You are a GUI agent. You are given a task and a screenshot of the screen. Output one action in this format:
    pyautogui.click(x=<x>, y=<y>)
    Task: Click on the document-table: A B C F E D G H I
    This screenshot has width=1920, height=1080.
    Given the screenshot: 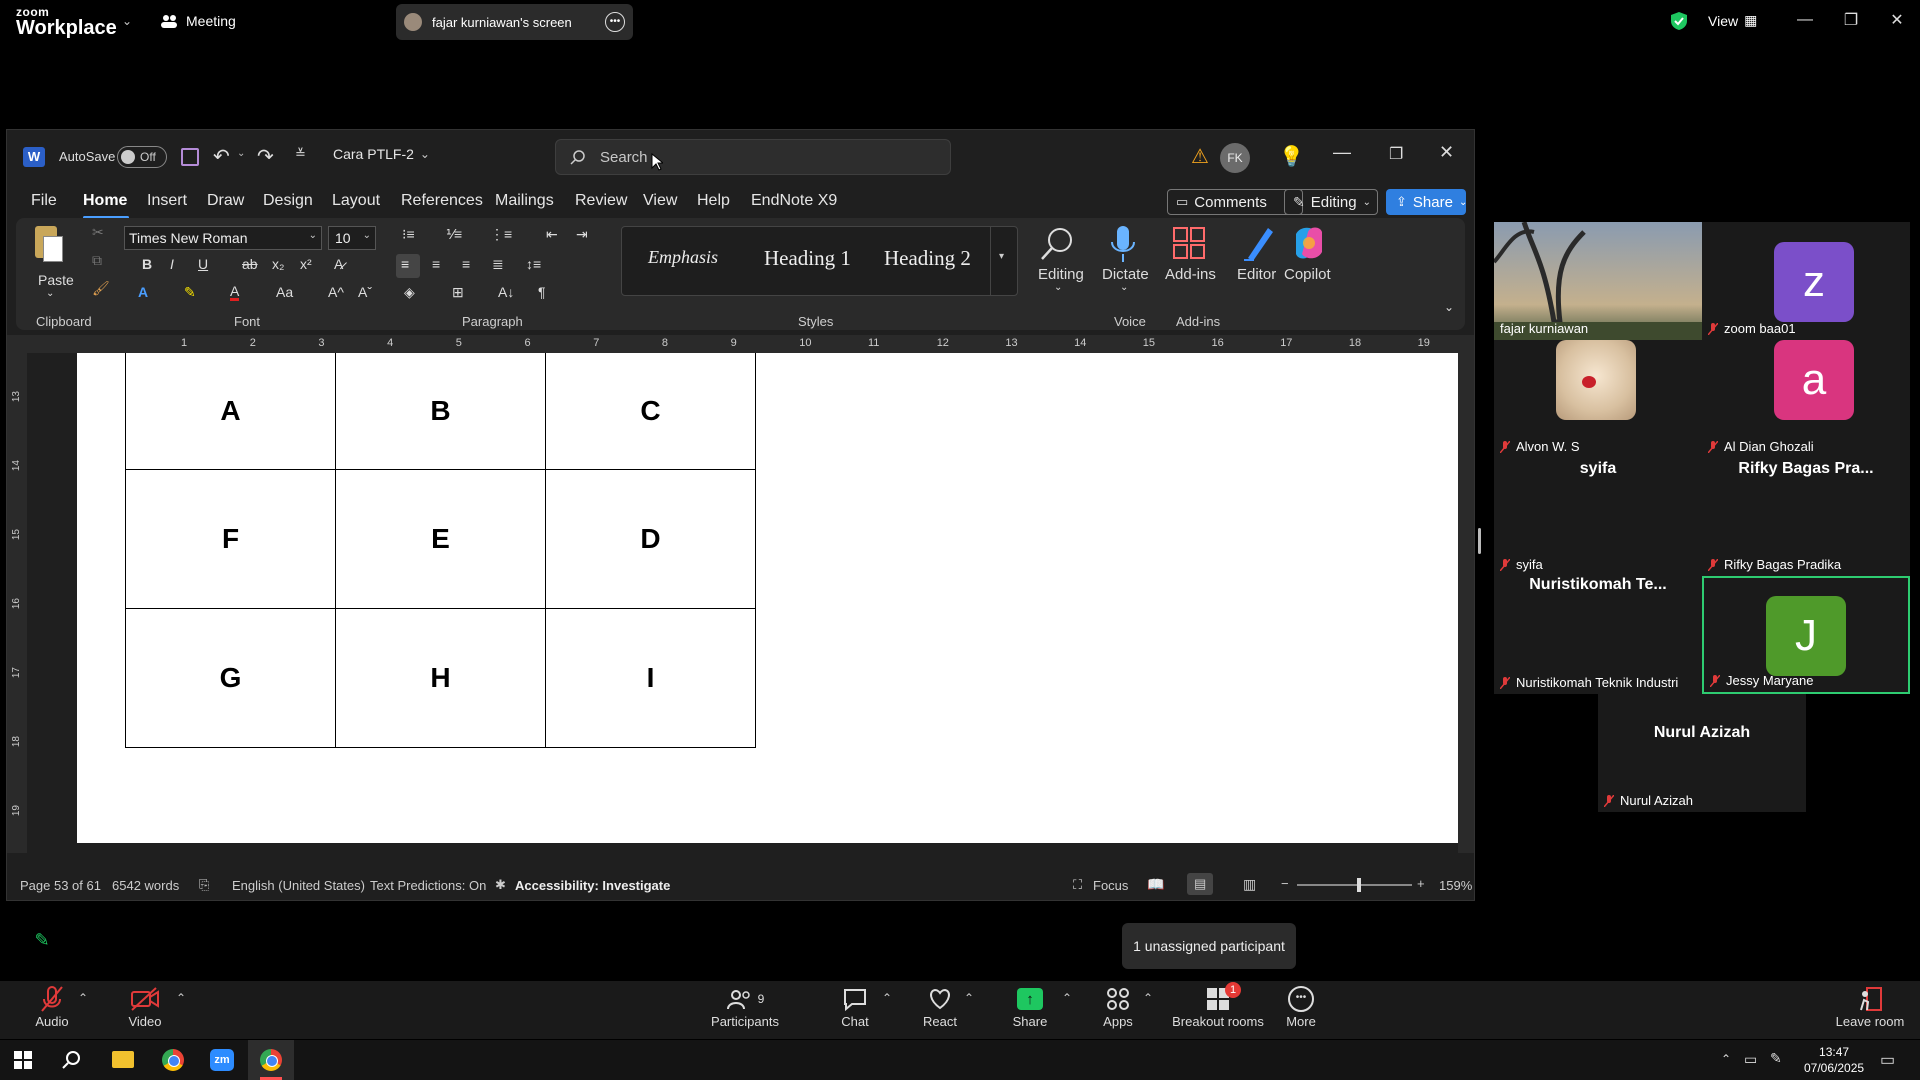 What is the action you would take?
    pyautogui.click(x=440, y=550)
    